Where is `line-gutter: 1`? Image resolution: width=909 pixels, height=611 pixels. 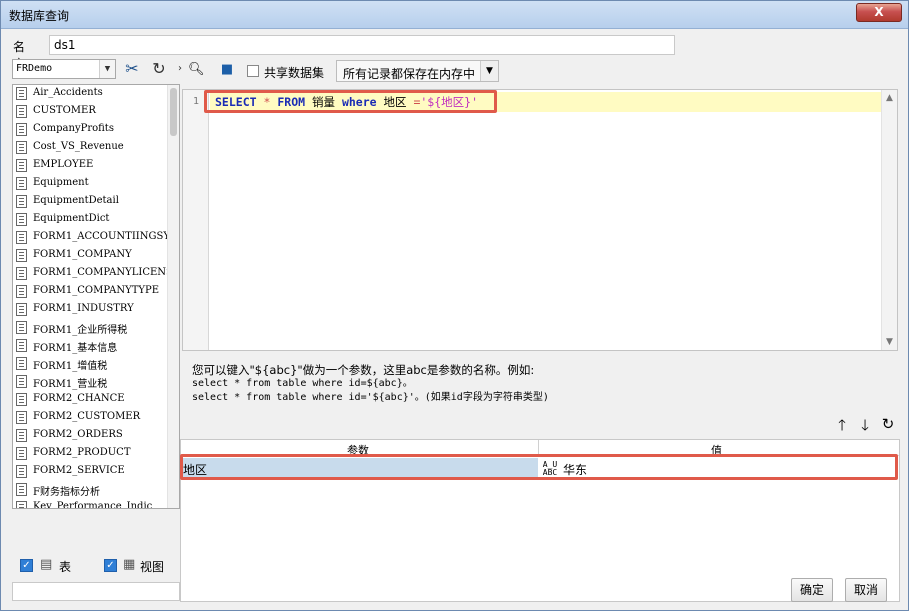 line-gutter: 1 is located at coordinates (196, 220).